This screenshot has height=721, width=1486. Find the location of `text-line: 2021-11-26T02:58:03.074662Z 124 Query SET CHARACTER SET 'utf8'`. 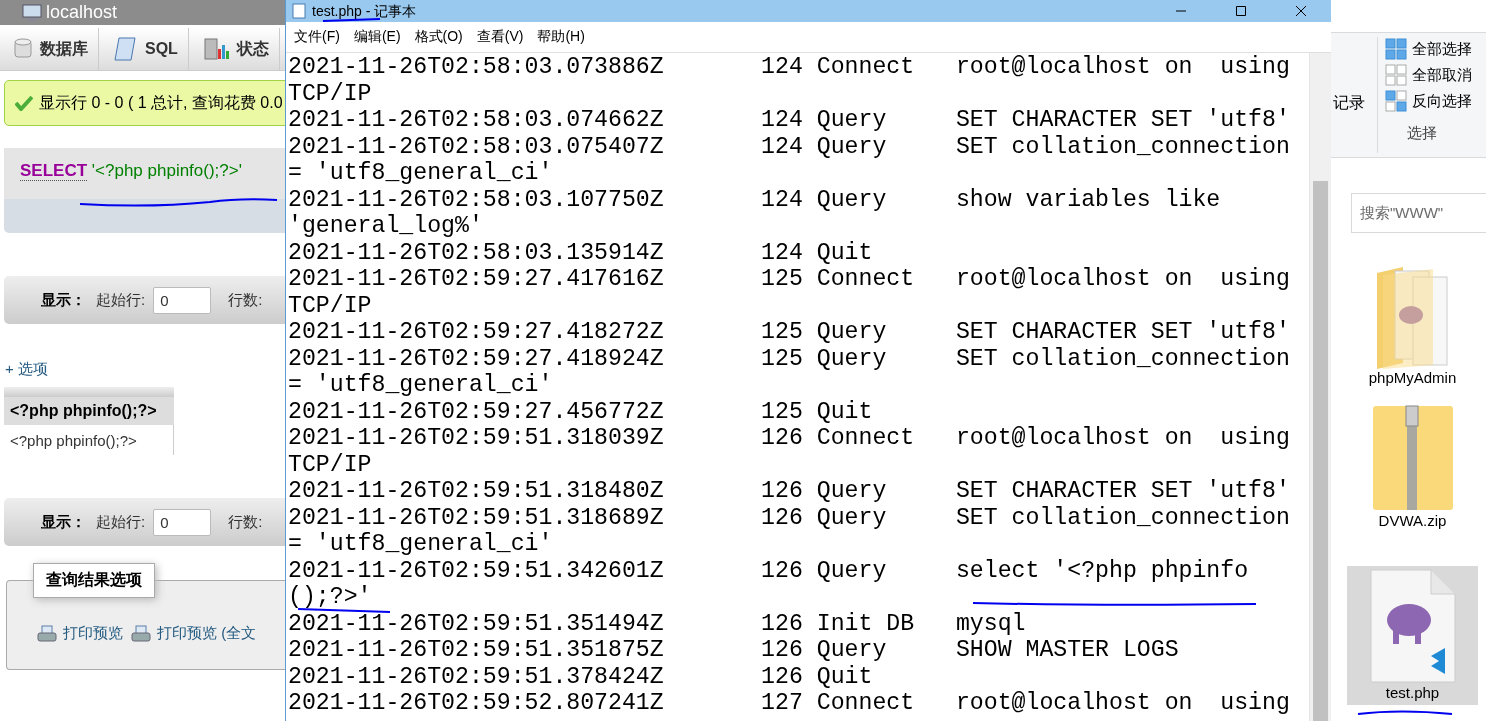

text-line: 2021-11-26T02:58:03.074662Z 124 Query SET CHARACTER SET 'utf8' is located at coordinates (789, 120).